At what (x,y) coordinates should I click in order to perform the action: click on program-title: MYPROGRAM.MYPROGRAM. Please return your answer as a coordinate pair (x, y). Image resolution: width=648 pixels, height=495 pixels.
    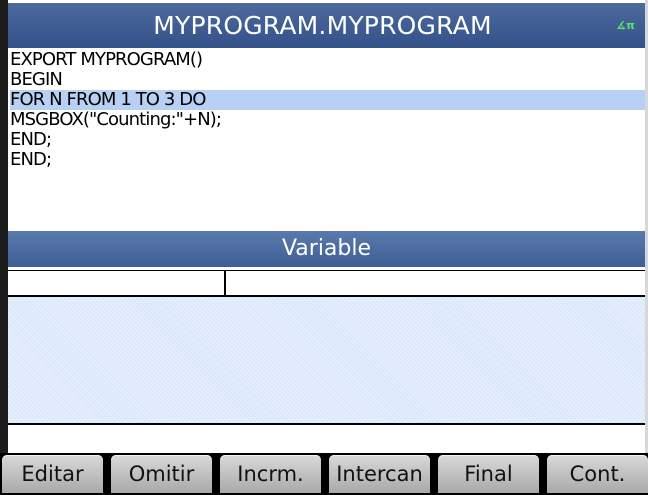
    Looking at the image, I should click on (322, 25).